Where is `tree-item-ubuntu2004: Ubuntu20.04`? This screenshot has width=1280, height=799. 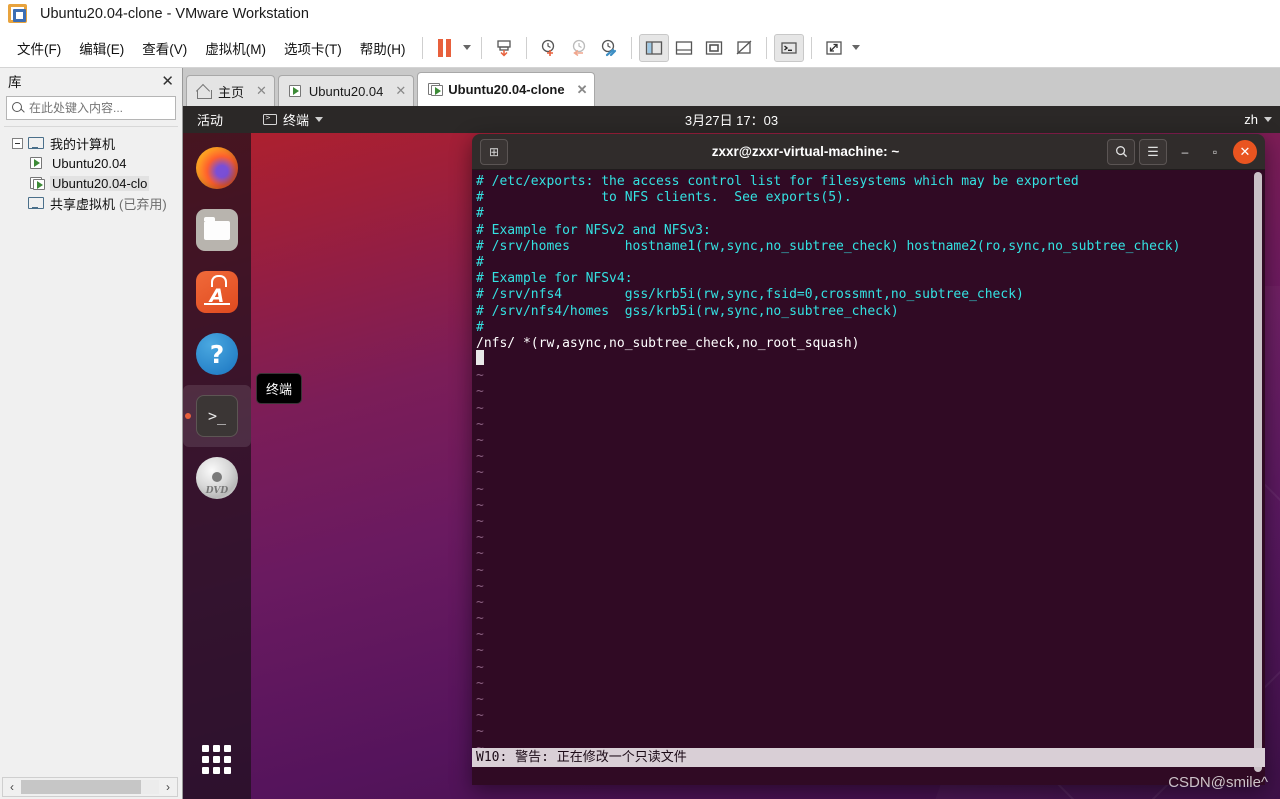
tree-item-ubuntu2004: Ubuntu20.04 is located at coordinates (91, 163).